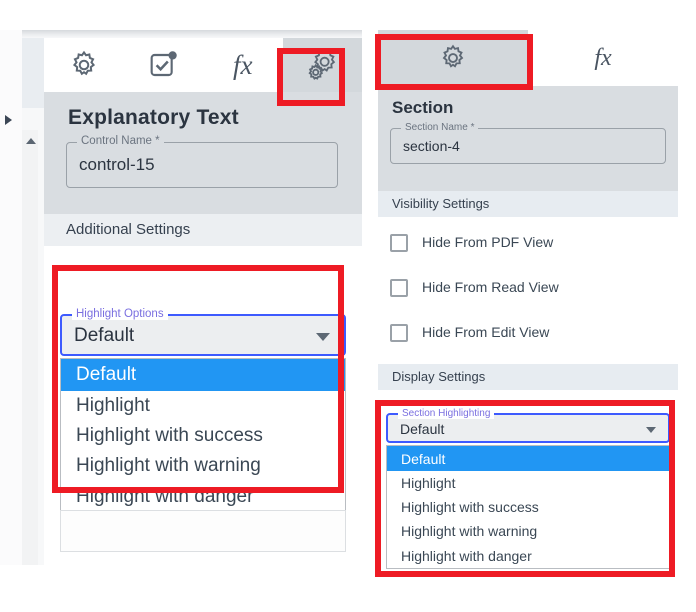  I want to click on additional-settings-header: Additional Settings, so click(203, 230).